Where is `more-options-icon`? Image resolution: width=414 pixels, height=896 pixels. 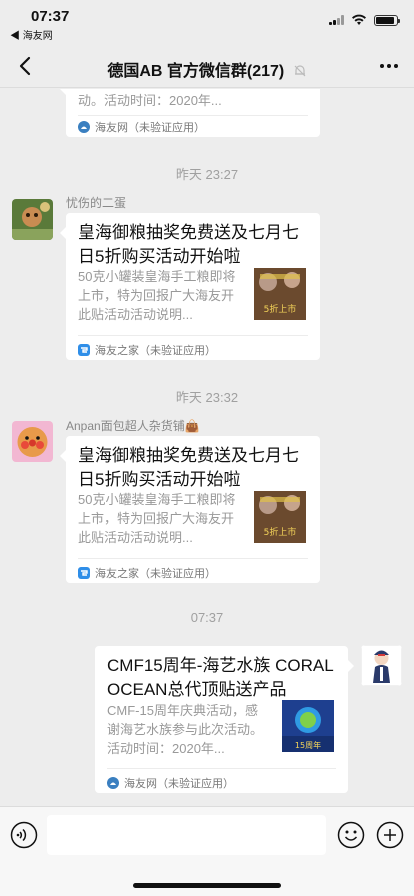 more-options-icon is located at coordinates (389, 66).